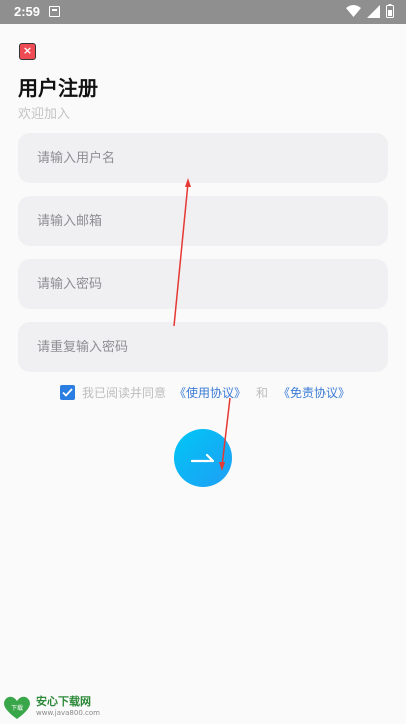 This screenshot has width=406, height=724. I want to click on wifi-icon, so click(353, 11).